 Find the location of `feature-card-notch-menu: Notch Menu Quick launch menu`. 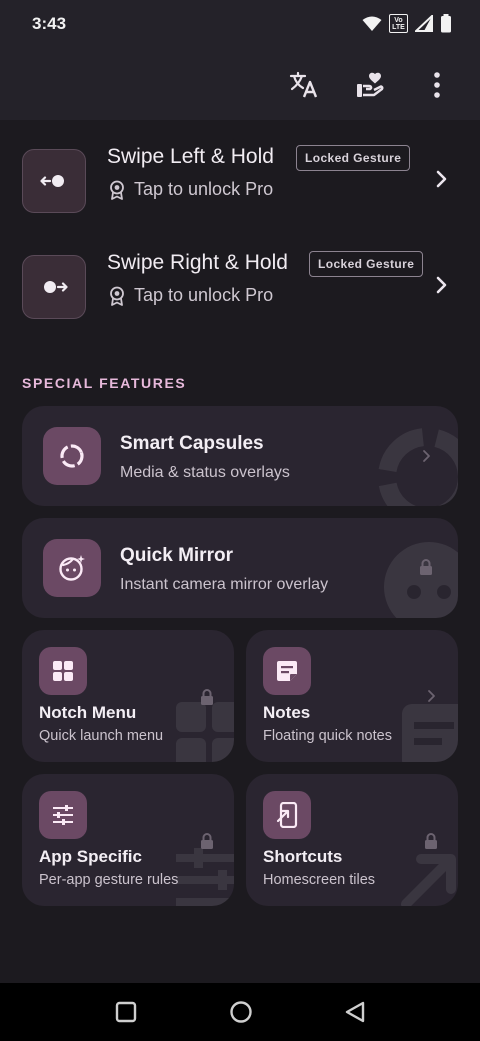

feature-card-notch-menu: Notch Menu Quick launch menu is located at coordinates (128, 696).